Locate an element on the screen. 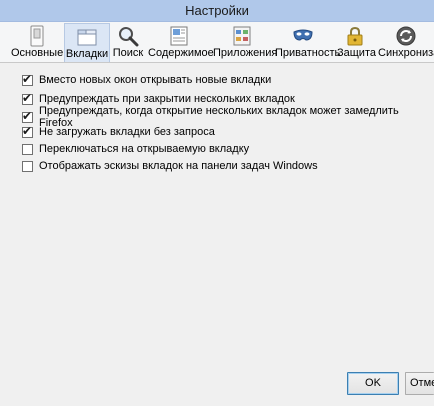 The width and height of the screenshot is (434, 406). pane-privacy-label: Приватность is located at coordinates (308, 53).